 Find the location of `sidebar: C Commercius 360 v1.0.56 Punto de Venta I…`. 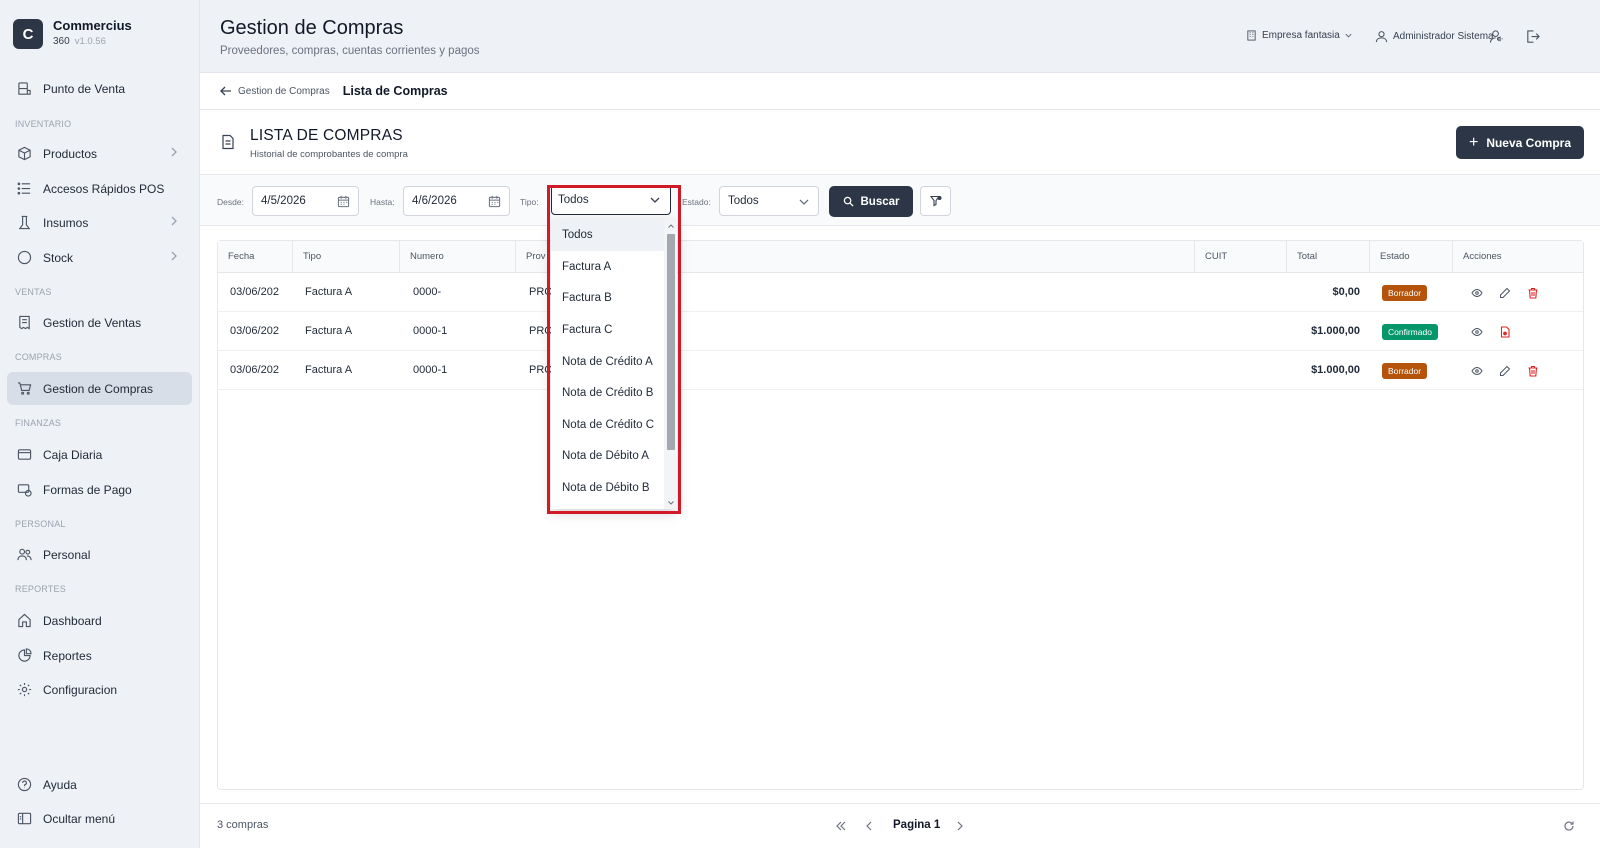

sidebar: C Commercius 360 v1.0.56 Punto de Venta I… is located at coordinates (100, 424).